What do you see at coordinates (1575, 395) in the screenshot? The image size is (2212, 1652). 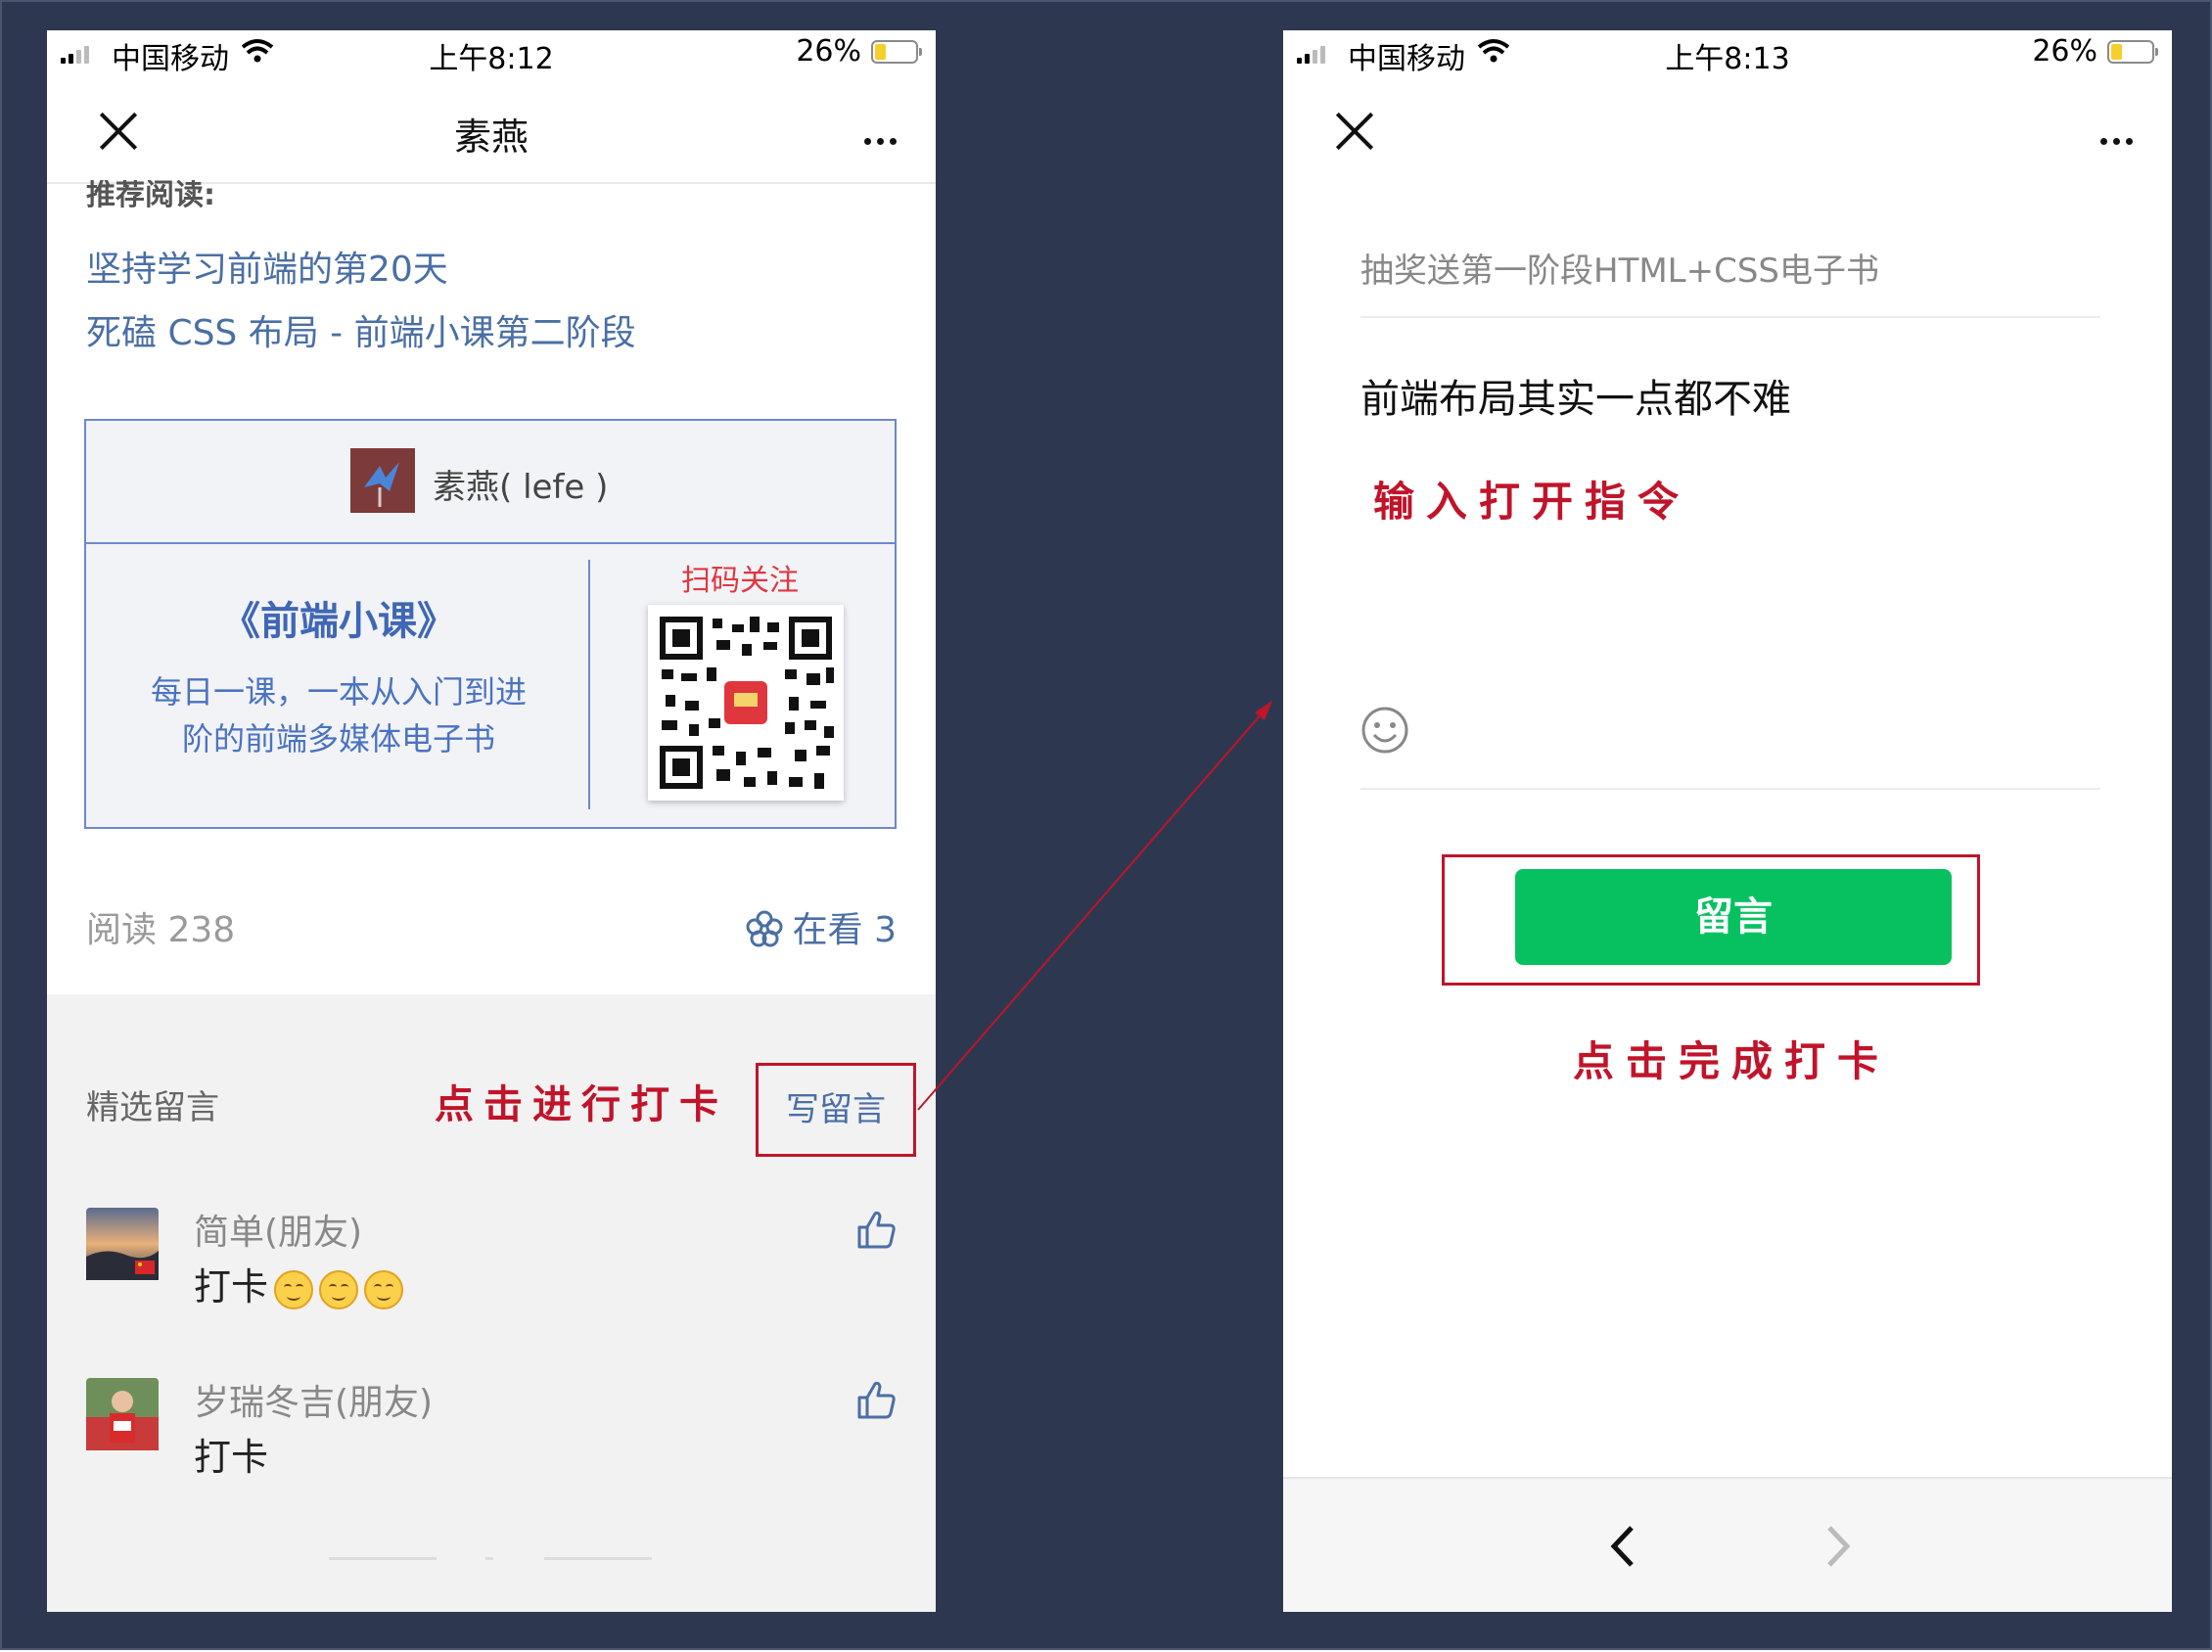 I see `comment-input: 前端布局其实一点都不难` at bounding box center [1575, 395].